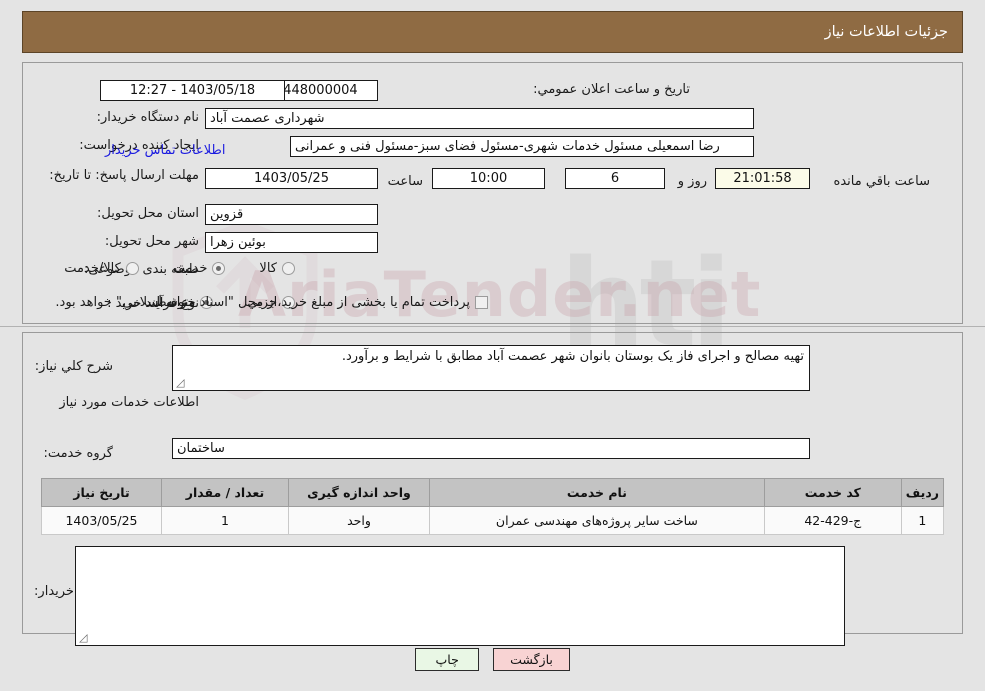 The image size is (985, 691). I want to click on category-option-kala: کالا, so click(277, 268).